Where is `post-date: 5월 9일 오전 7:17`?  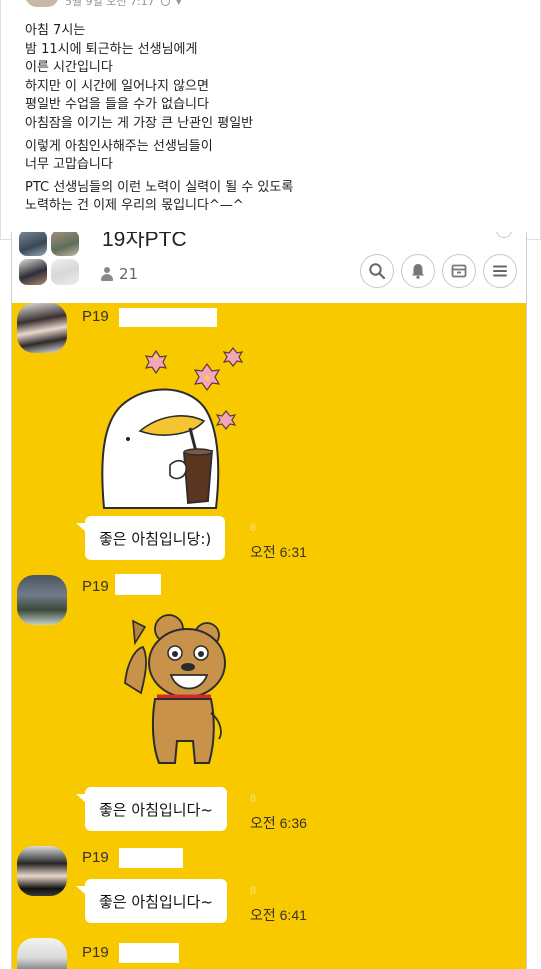 post-date: 5월 9일 오전 7:17 is located at coordinates (110, 4).